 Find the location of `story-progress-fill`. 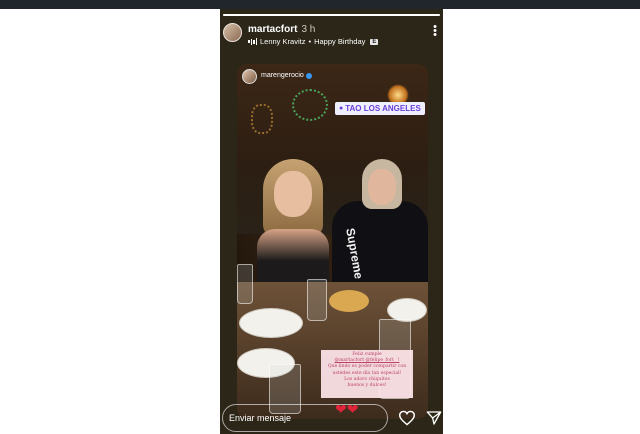

story-progress-fill is located at coordinates (331, 15).